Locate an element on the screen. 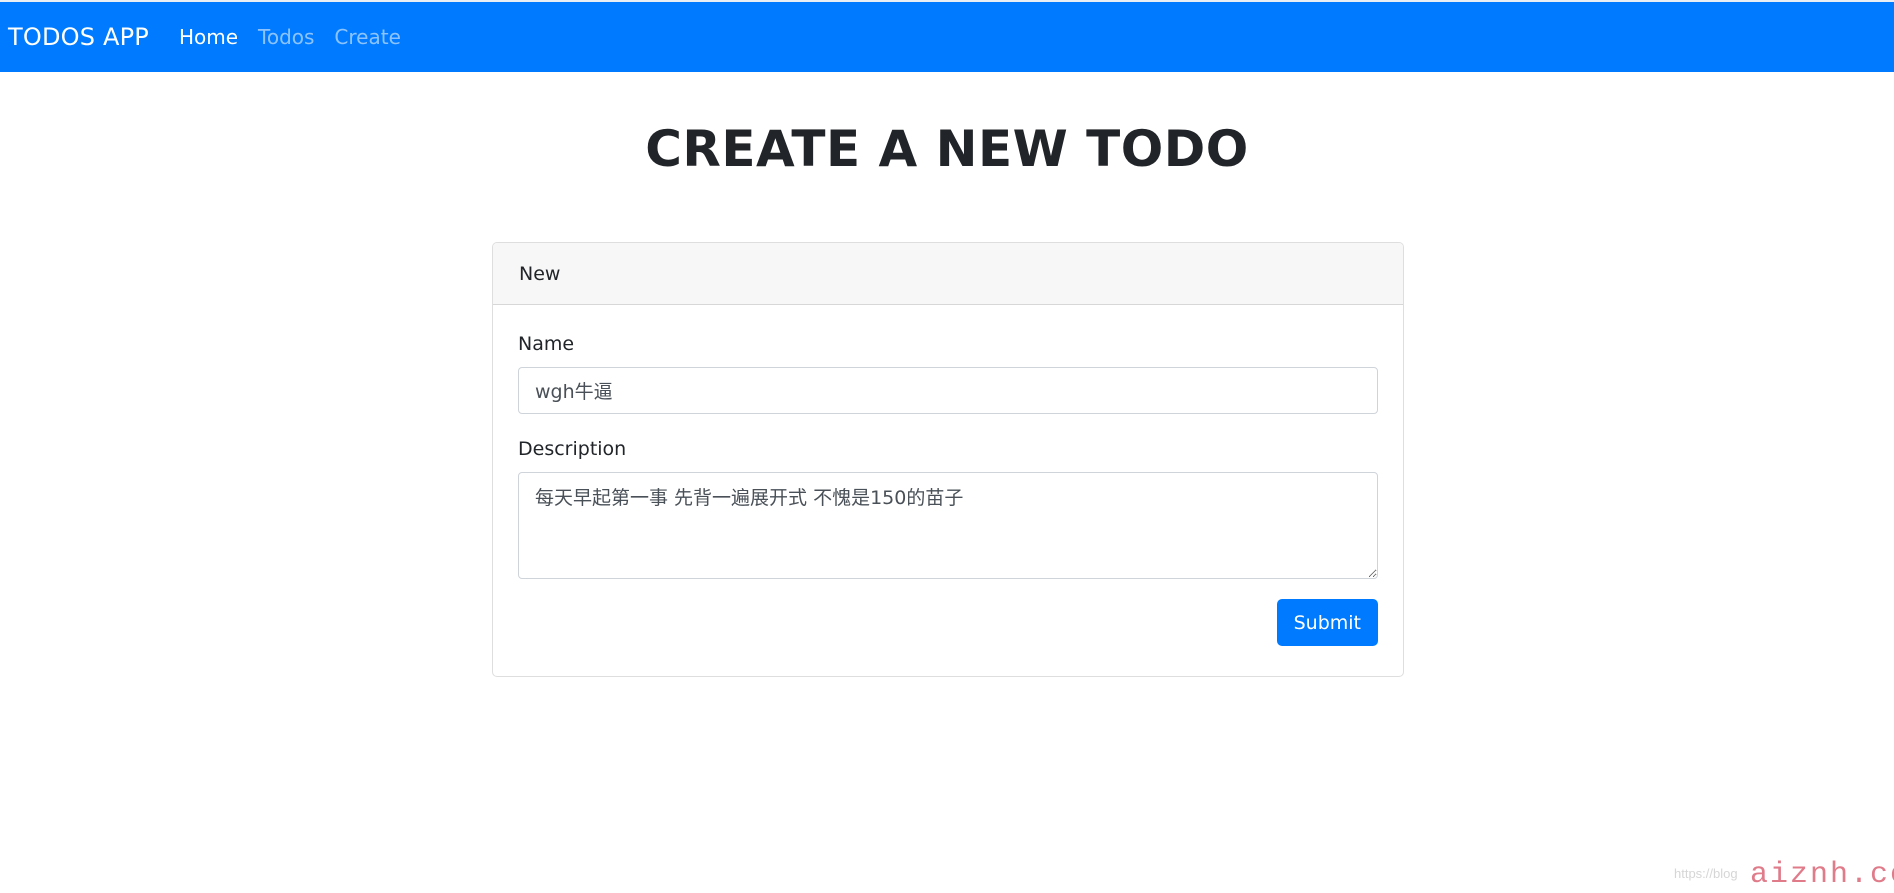 The width and height of the screenshot is (1894, 893). name-group: Name is located at coordinates (948, 373).